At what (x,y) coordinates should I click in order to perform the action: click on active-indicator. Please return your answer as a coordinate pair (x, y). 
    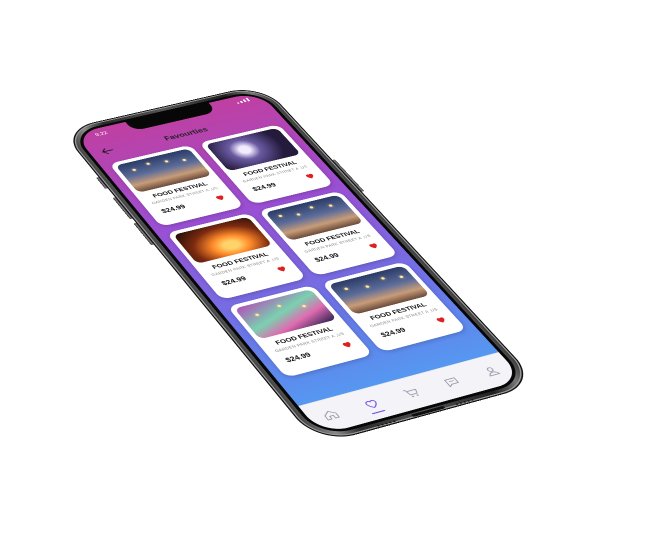
    Looking at the image, I should click on (378, 412).